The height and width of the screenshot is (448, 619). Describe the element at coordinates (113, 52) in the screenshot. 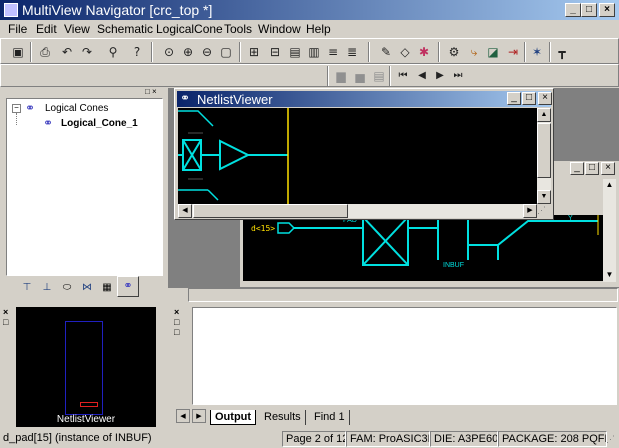

I see `find-icon: ⚲` at that location.